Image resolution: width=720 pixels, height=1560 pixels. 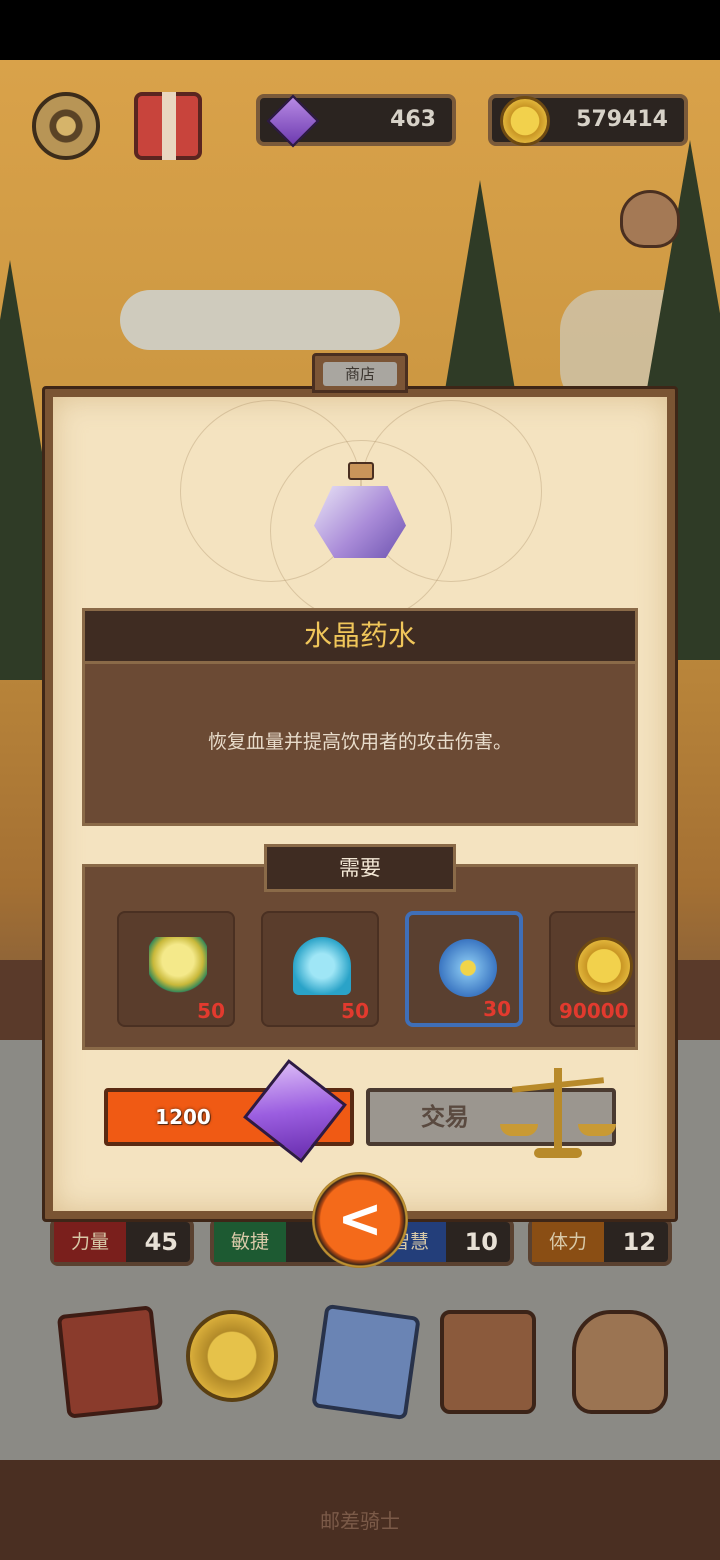 What do you see at coordinates (260, 320) in the screenshot?
I see `cloud` at bounding box center [260, 320].